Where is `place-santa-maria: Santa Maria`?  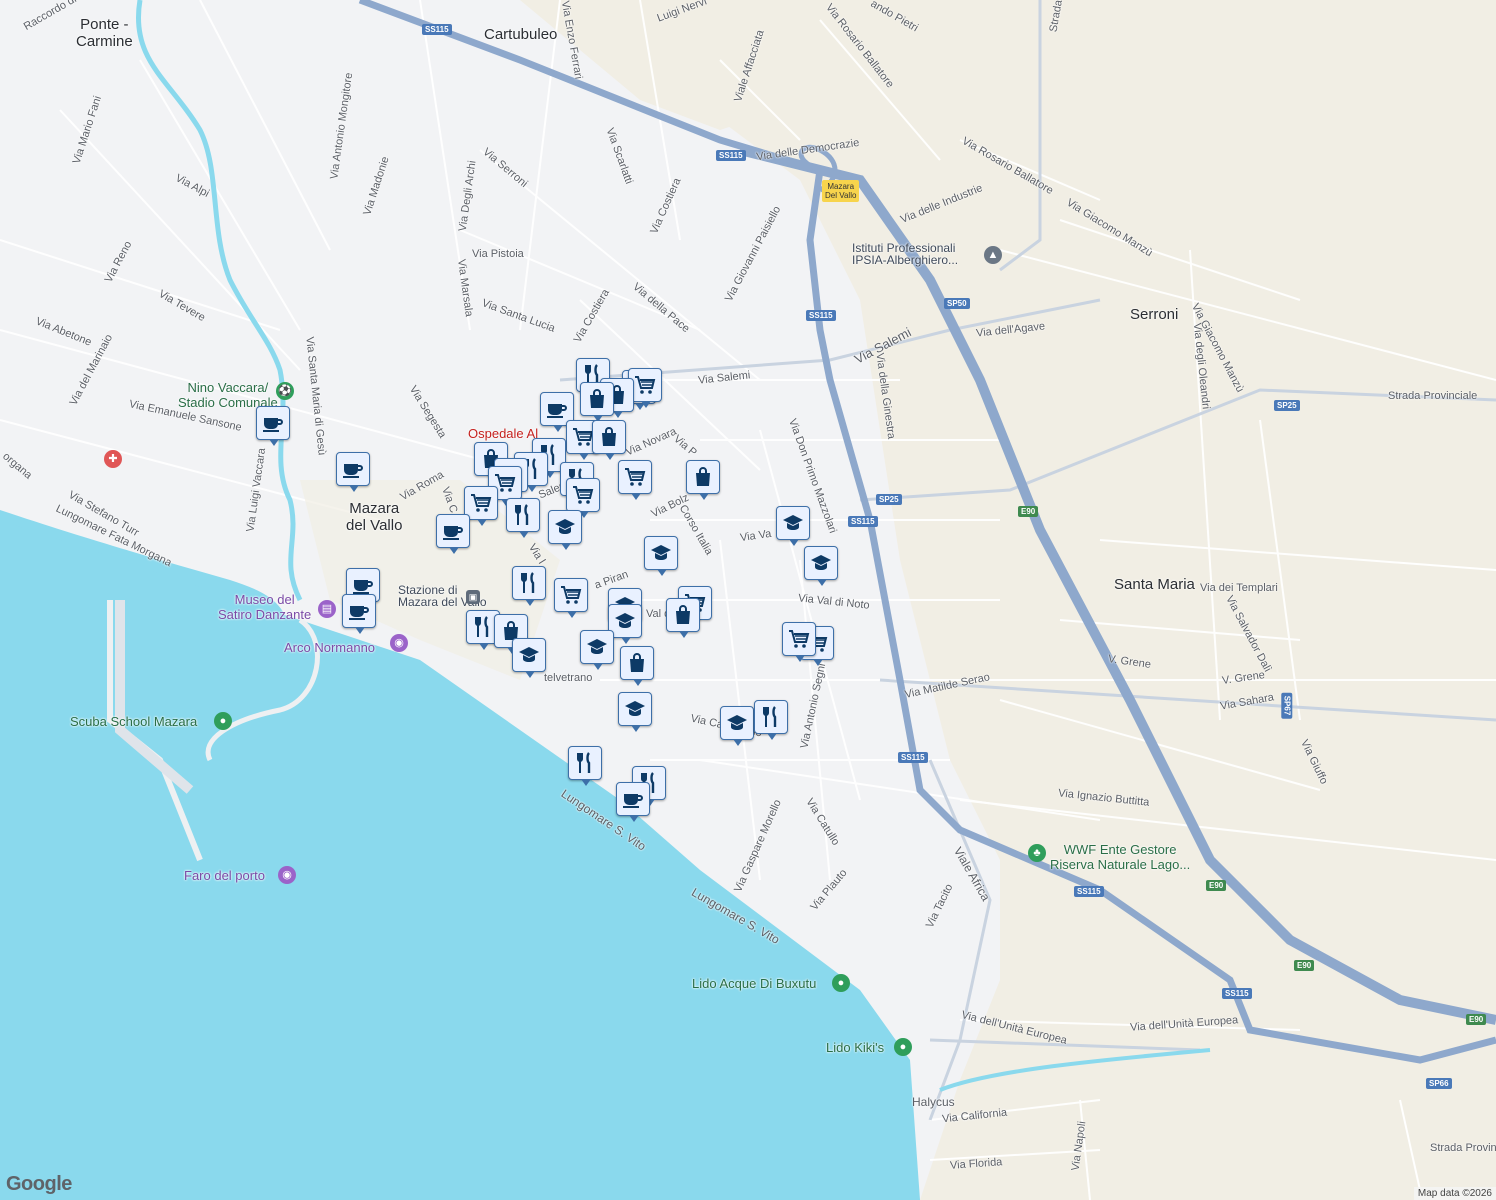 place-santa-maria: Santa Maria is located at coordinates (1154, 584).